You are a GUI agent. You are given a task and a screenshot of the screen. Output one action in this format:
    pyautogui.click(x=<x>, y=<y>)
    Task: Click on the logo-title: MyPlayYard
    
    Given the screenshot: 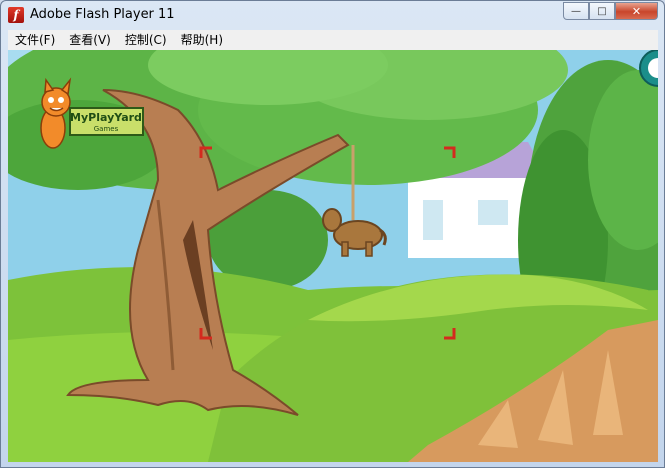 What is the action you would take?
    pyautogui.click(x=106, y=117)
    